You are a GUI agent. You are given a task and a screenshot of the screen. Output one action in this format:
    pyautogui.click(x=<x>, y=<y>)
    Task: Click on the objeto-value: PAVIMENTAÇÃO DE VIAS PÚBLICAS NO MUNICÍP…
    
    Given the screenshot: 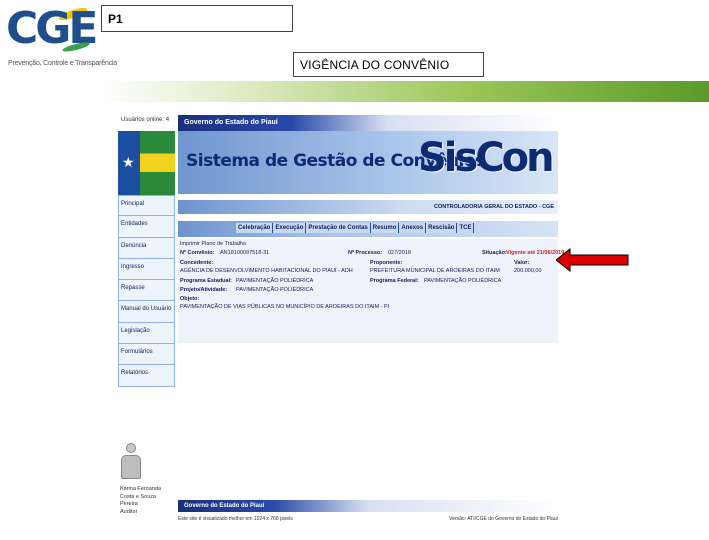 What is the action you would take?
    pyautogui.click(x=285, y=307)
    